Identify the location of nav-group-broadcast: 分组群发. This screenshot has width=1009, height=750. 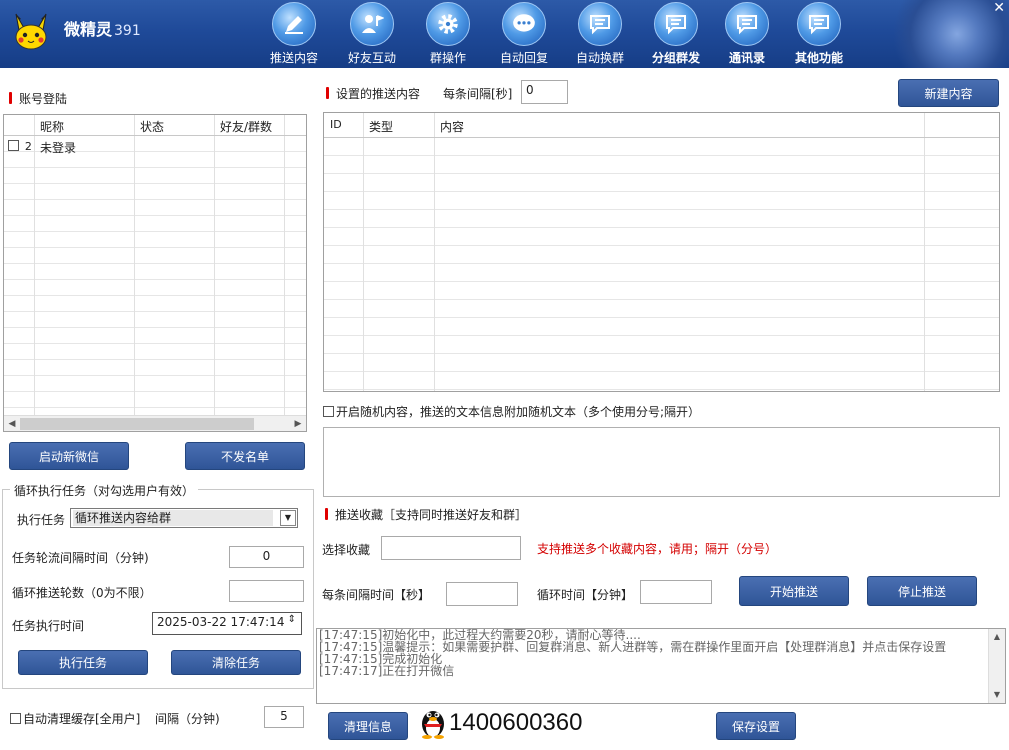
(676, 34).